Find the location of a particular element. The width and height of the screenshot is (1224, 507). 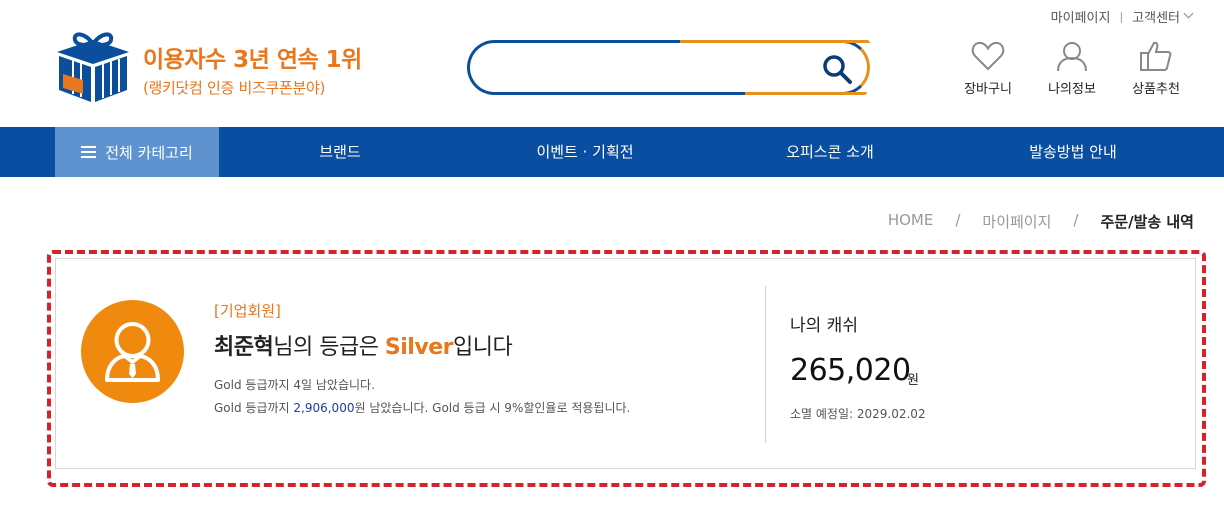

member-name: 최준혁 is located at coordinates (244, 347).